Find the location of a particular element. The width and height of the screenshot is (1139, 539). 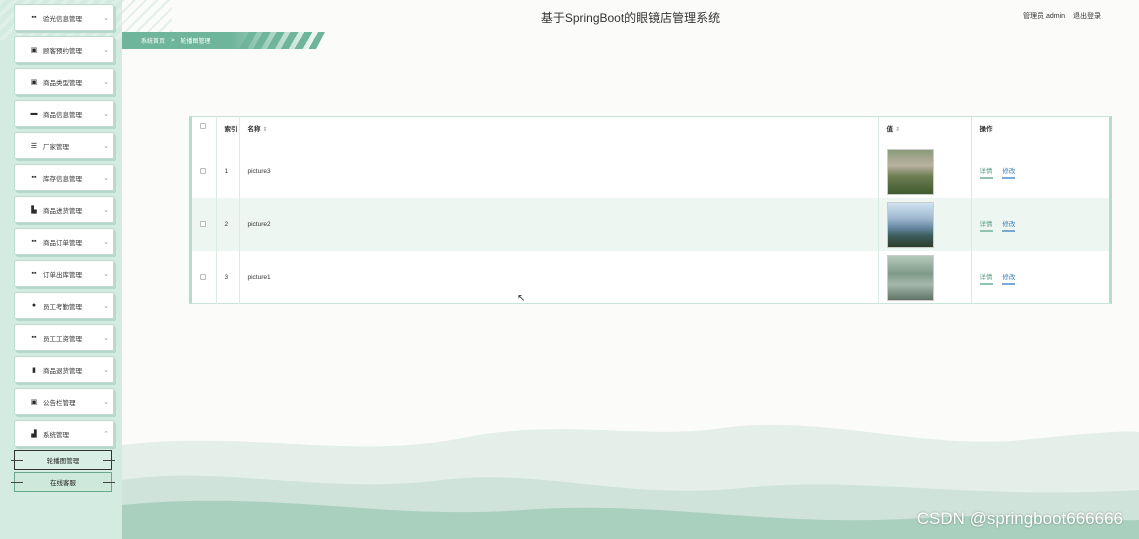

sidebar-item-label: 商品退货管理 is located at coordinates (62, 371).